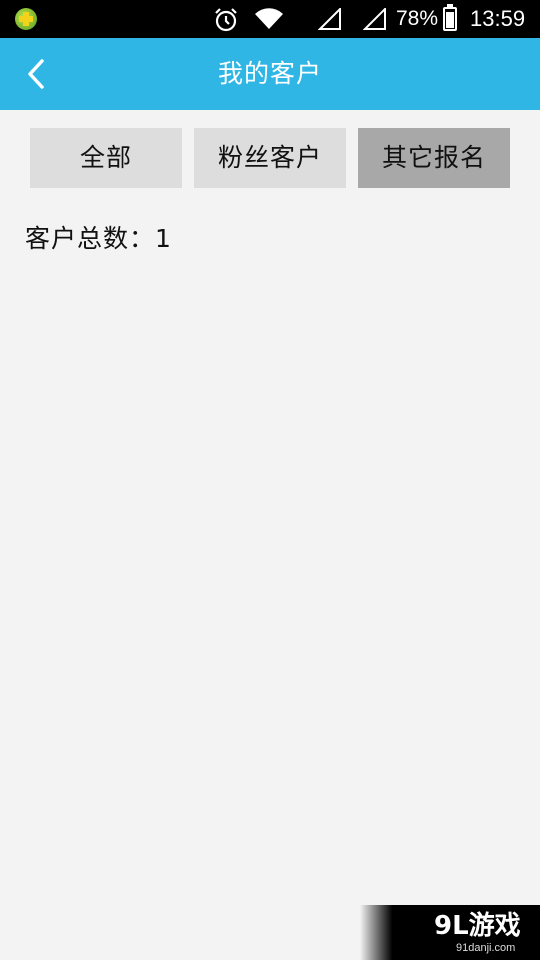 The height and width of the screenshot is (960, 540). What do you see at coordinates (417, 18) in the screenshot?
I see `battery-percent: 78%` at bounding box center [417, 18].